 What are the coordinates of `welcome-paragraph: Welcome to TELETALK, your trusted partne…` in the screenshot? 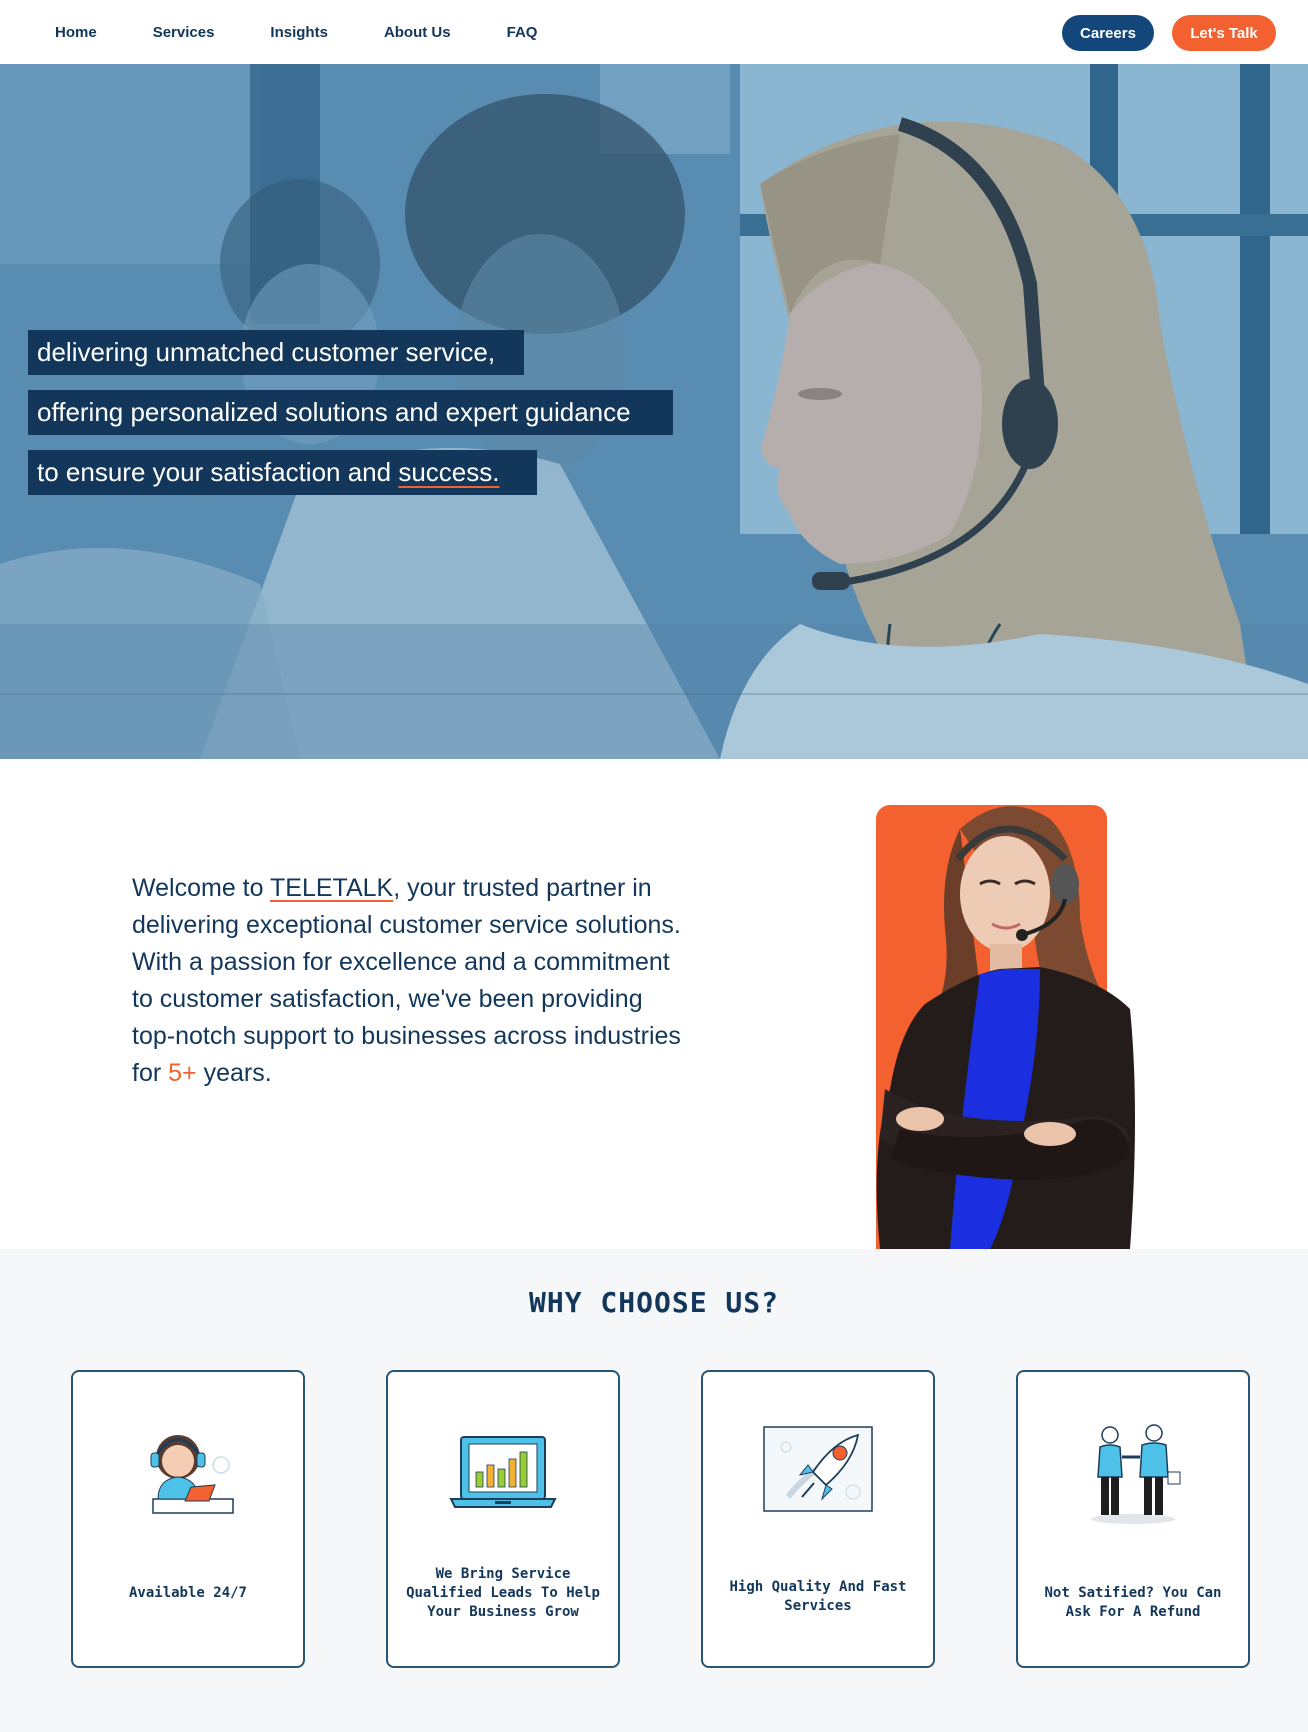 It's located at (412, 981).